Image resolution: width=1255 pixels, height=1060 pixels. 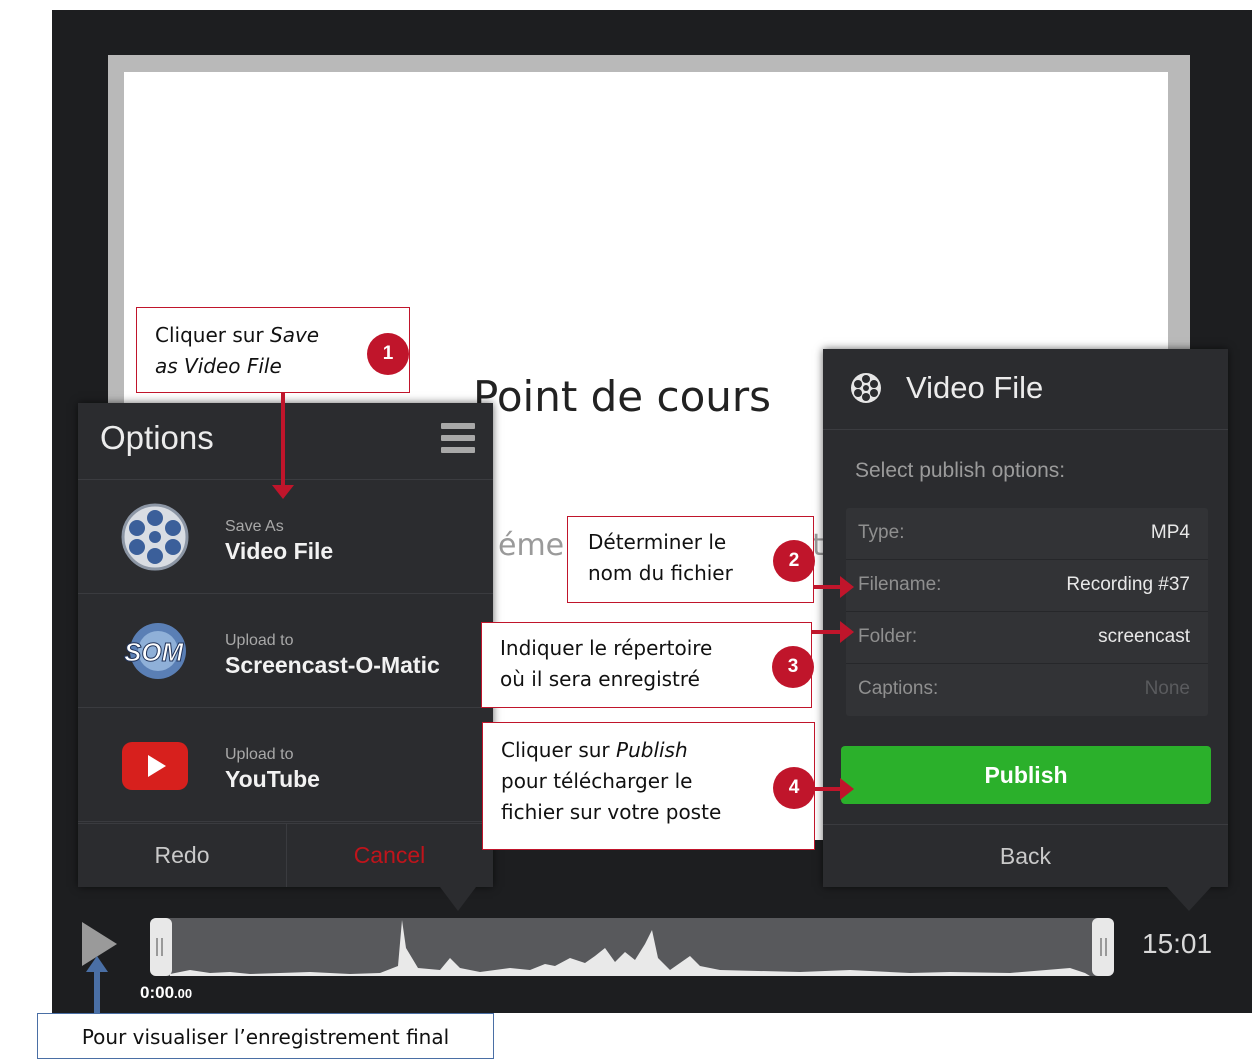 I want to click on video-file-panel-pointer, so click(x=1189, y=899).